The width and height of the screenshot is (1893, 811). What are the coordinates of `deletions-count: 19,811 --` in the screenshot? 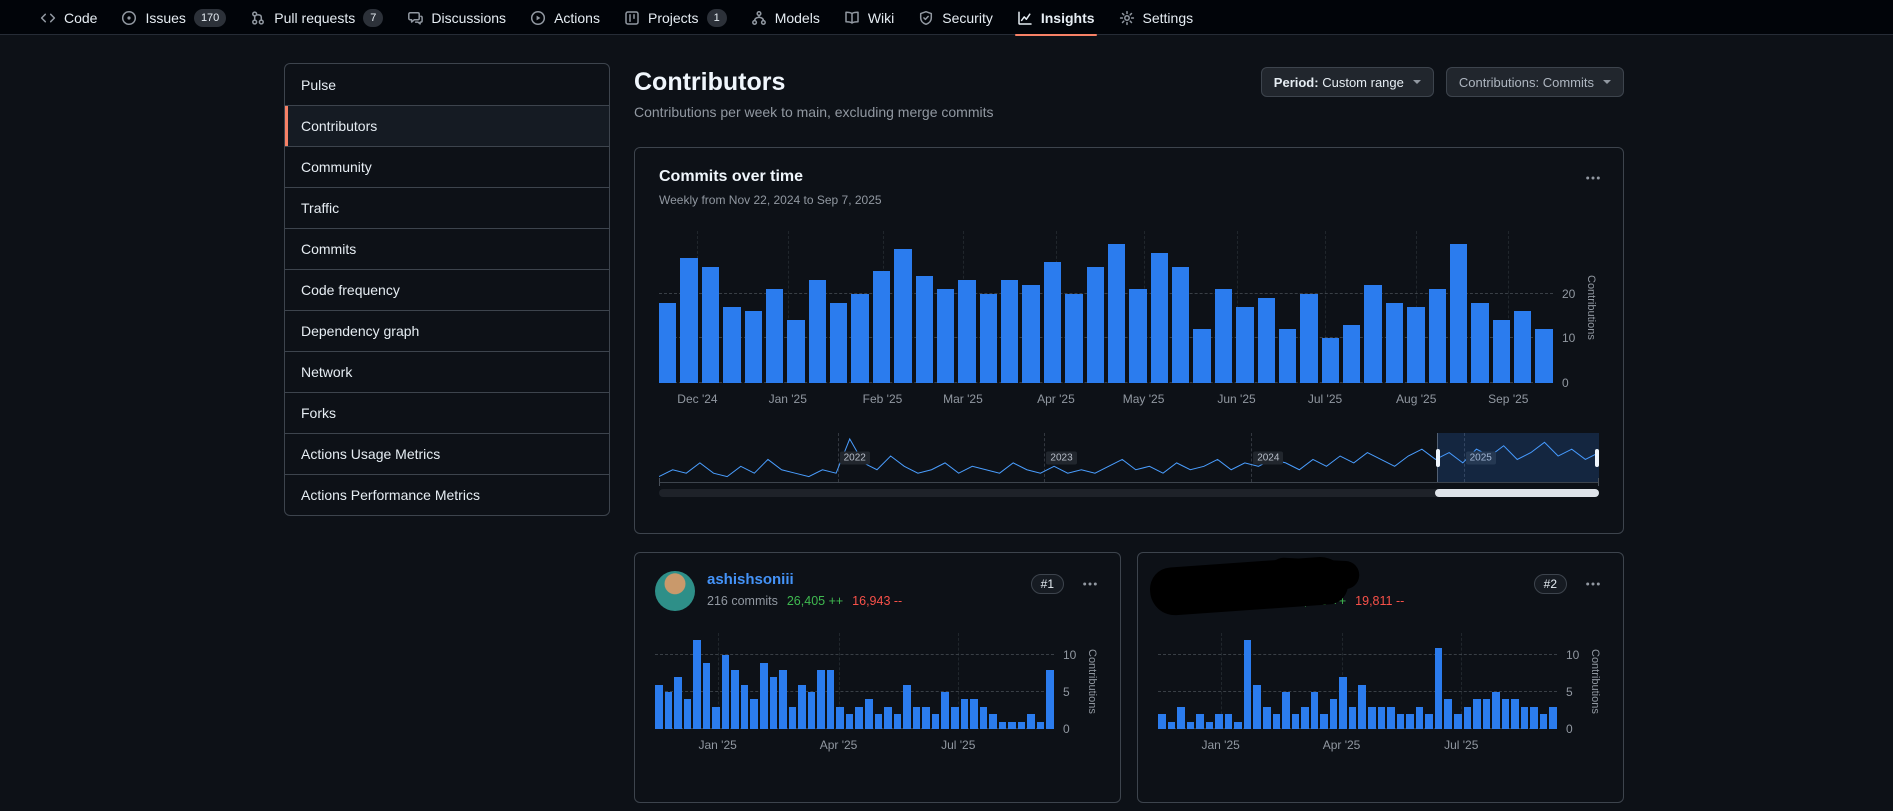 It's located at (1380, 601).